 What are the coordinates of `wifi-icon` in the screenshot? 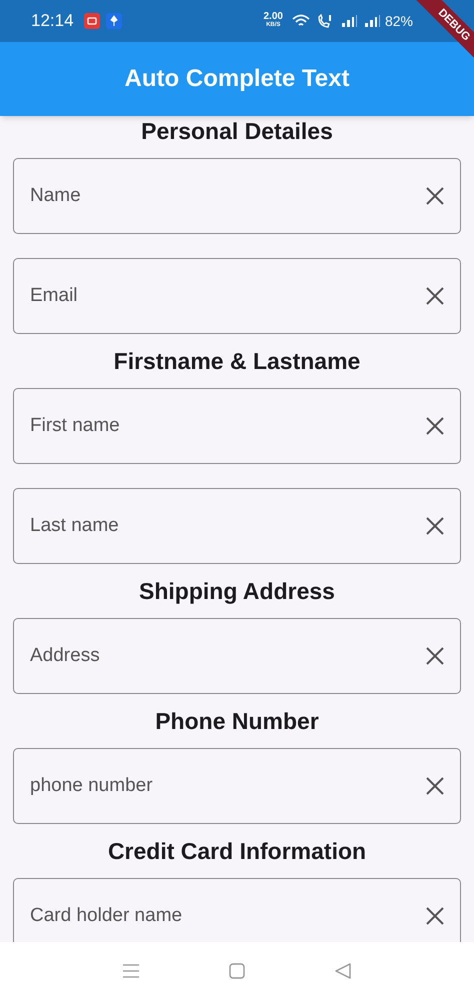 It's located at (301, 21).